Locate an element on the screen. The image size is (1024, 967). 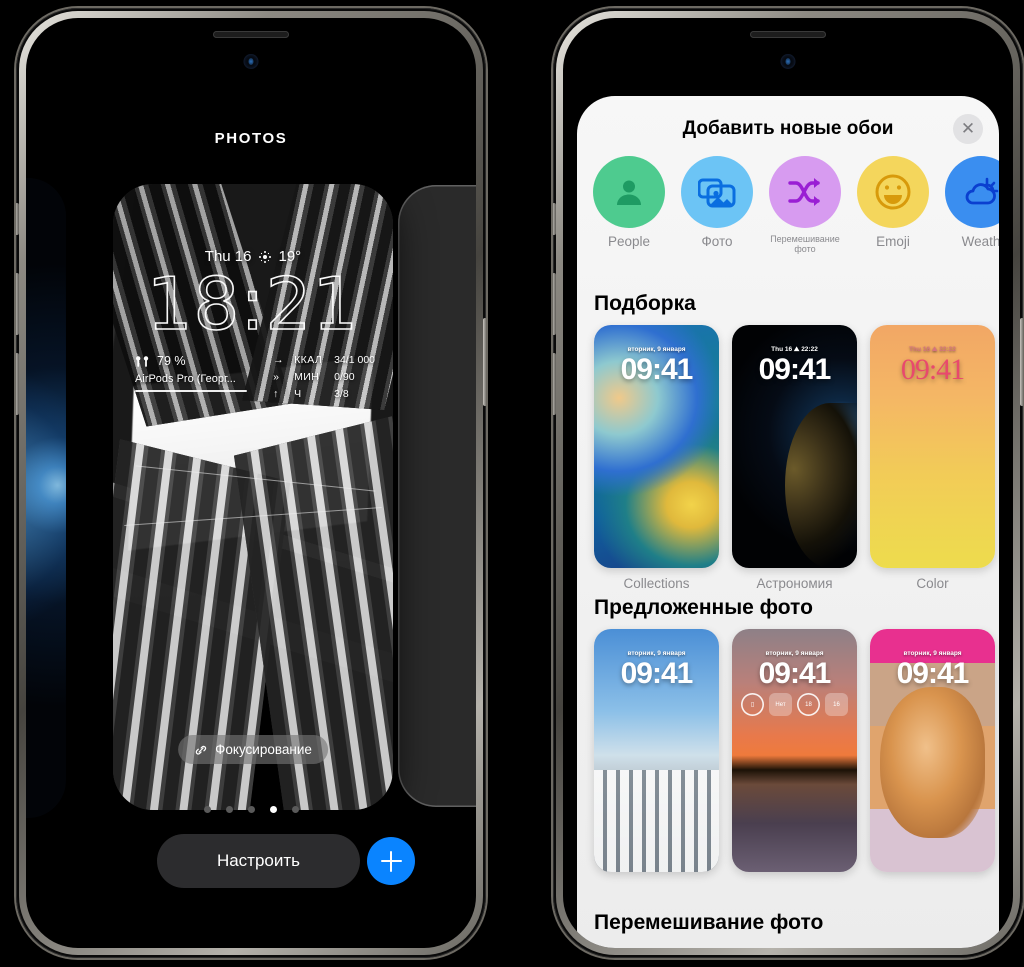
wallpaper-item: Thu 16 ⛰ 22:22 09:41 Color is located at coordinates (932, 458).